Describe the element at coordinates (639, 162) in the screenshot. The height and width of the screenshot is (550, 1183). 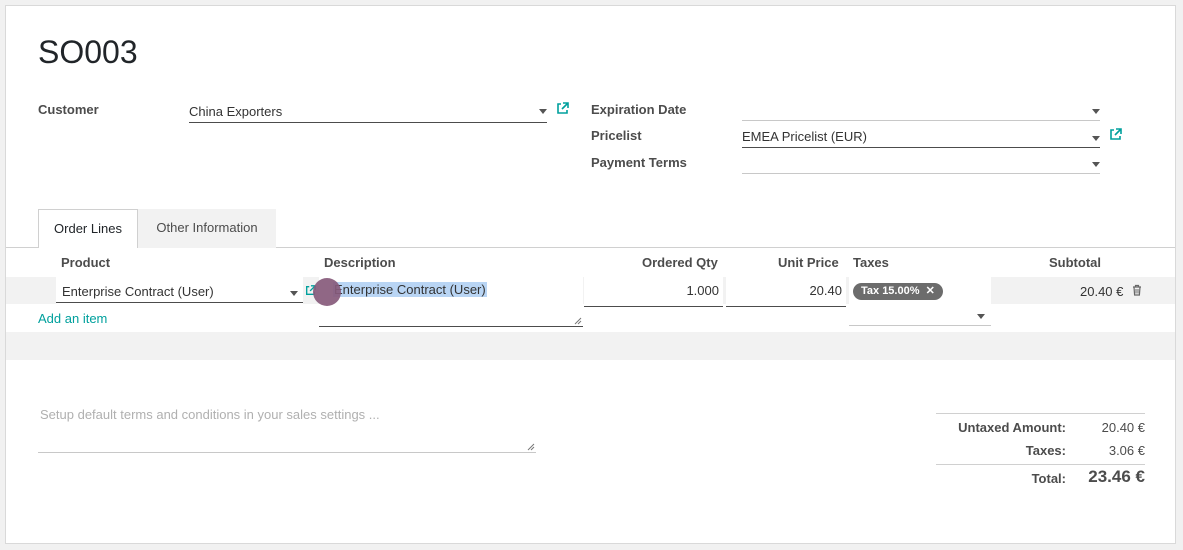
I see `payment-terms-label: Payment Terms` at that location.